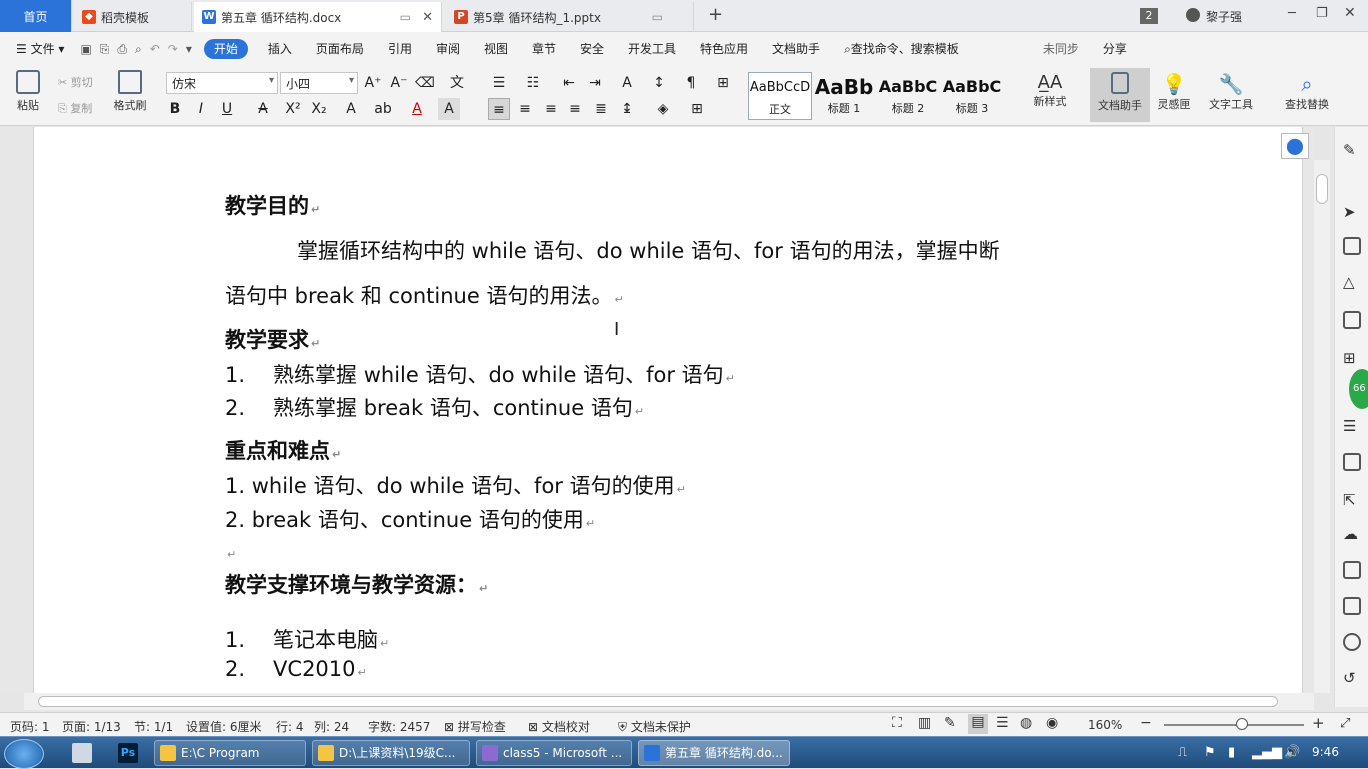 The height and width of the screenshot is (769, 1368). Describe the element at coordinates (417, 109) in the screenshot. I see `font-color-icon: A` at that location.